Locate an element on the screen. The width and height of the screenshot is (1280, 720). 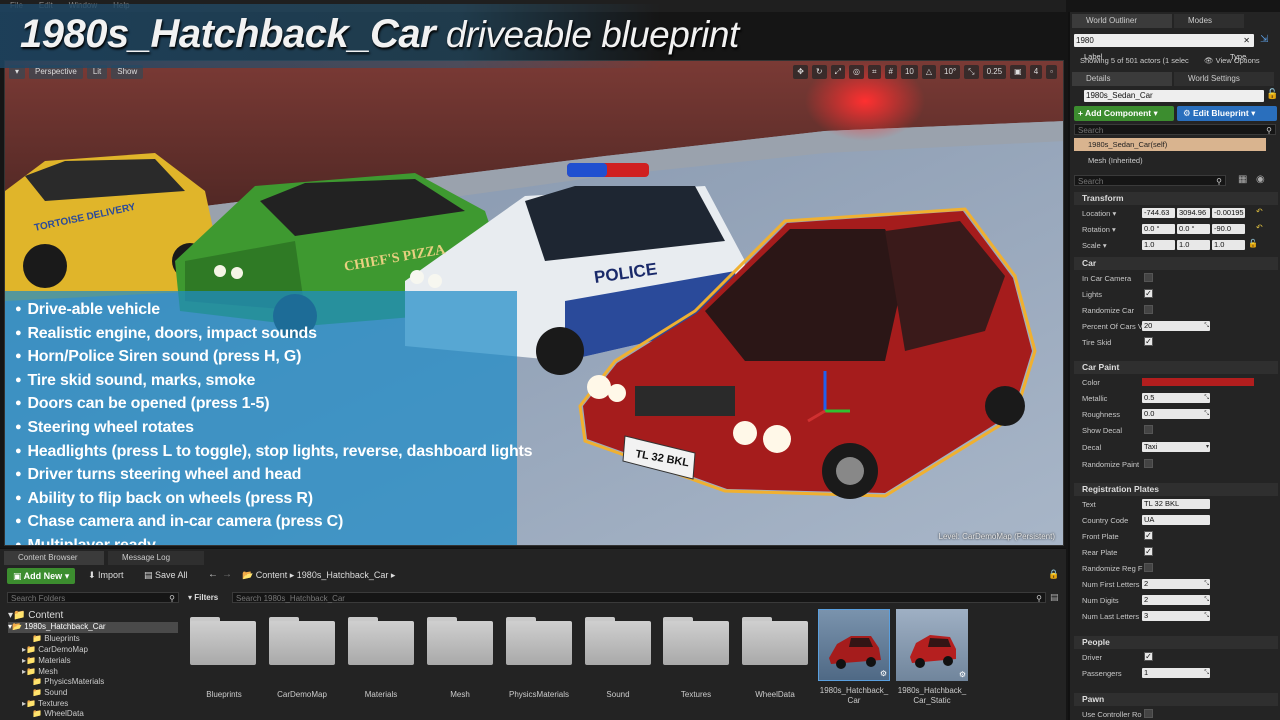
edit-blueprint-button: ⚙ Edit Blueprint ▾ is located at coordinates (1227, 113).